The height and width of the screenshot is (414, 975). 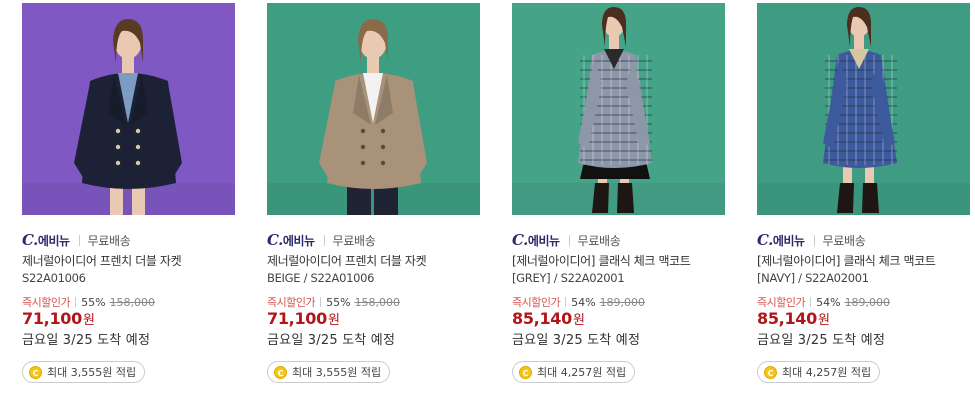 I want to click on product-code: [GREY] / S22A02001, so click(x=568, y=278).